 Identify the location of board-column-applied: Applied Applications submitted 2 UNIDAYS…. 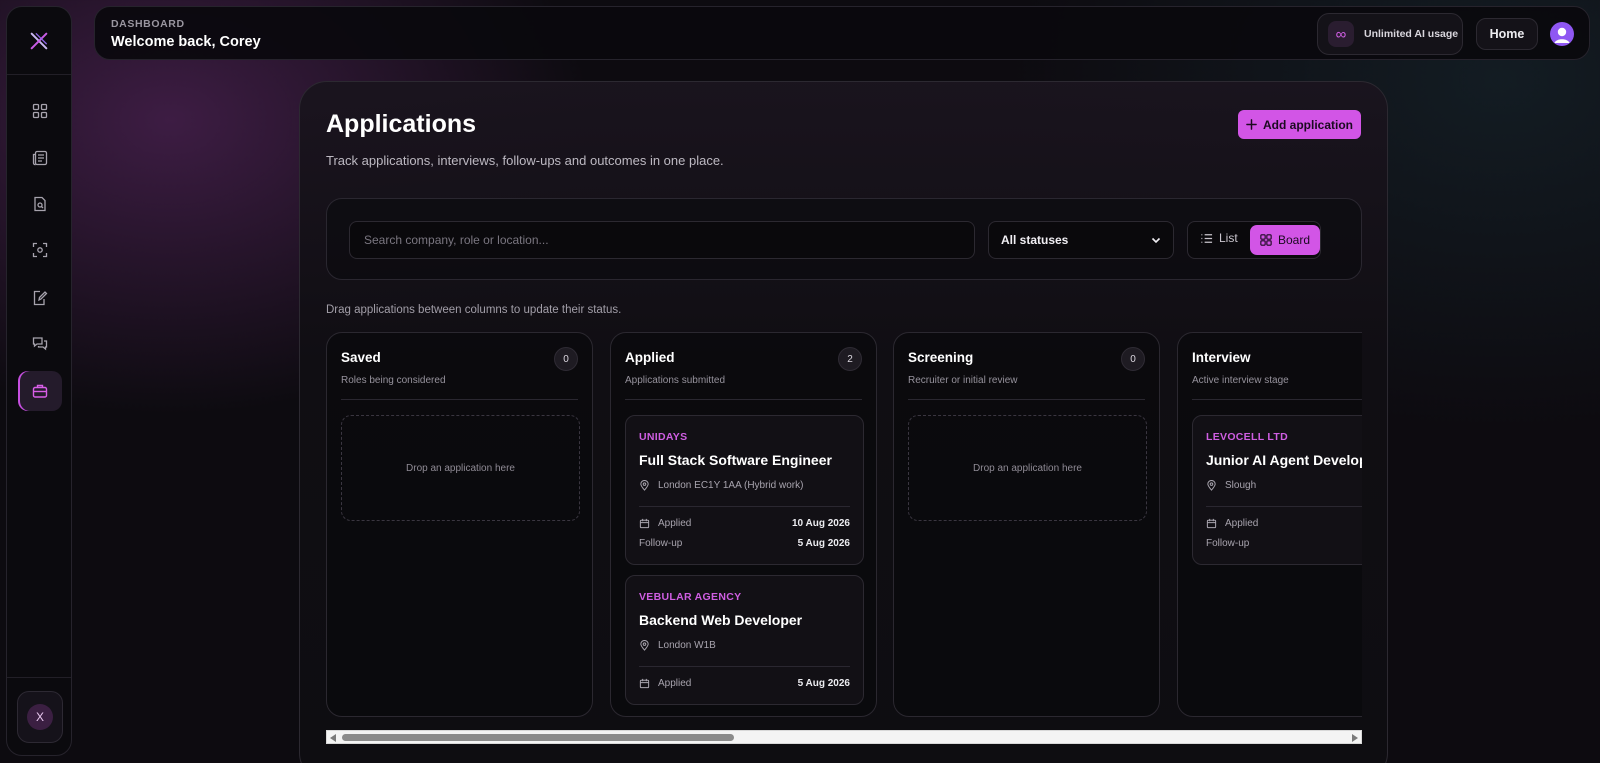
(743, 524).